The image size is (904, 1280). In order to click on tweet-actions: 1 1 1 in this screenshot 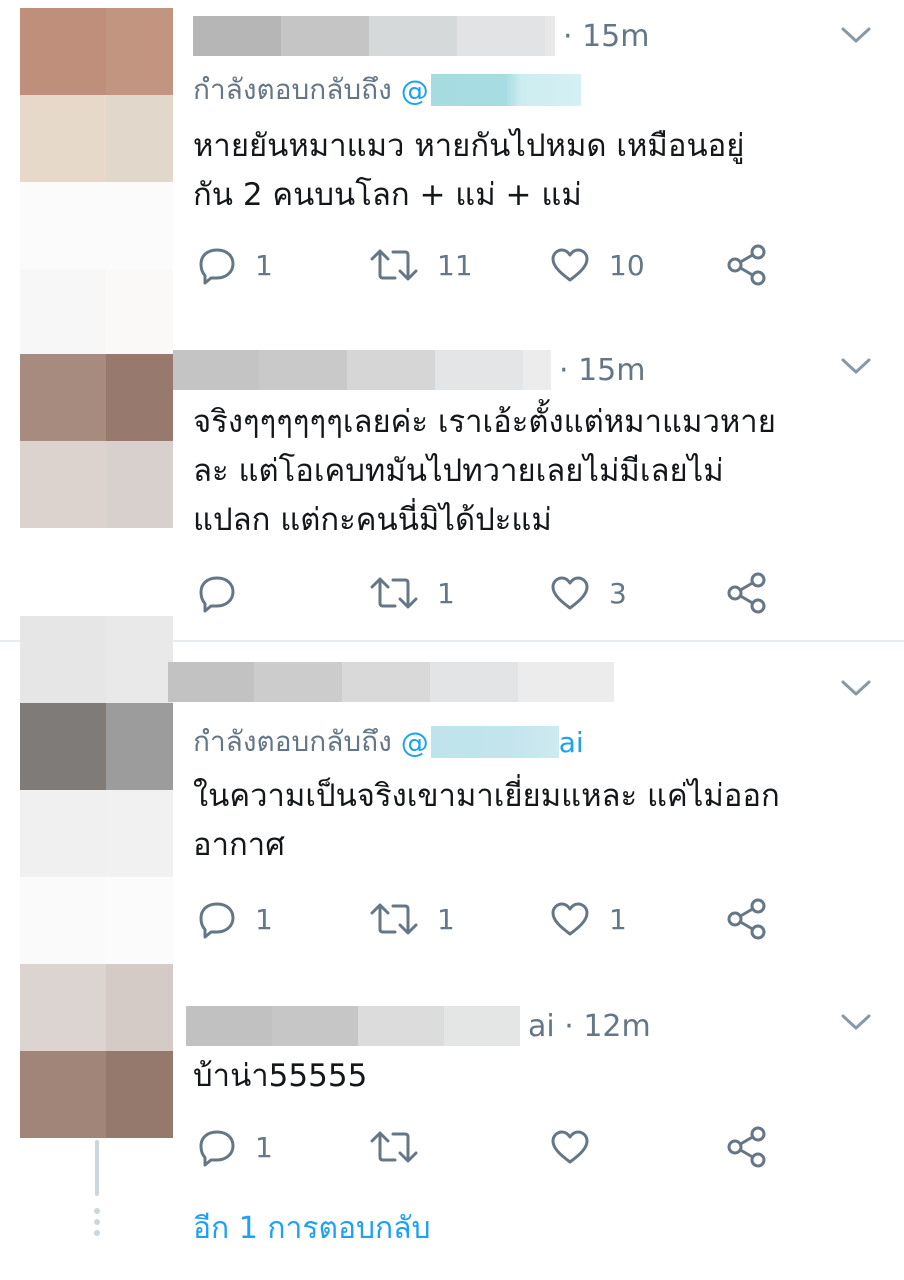, I will do `click(503, 919)`.